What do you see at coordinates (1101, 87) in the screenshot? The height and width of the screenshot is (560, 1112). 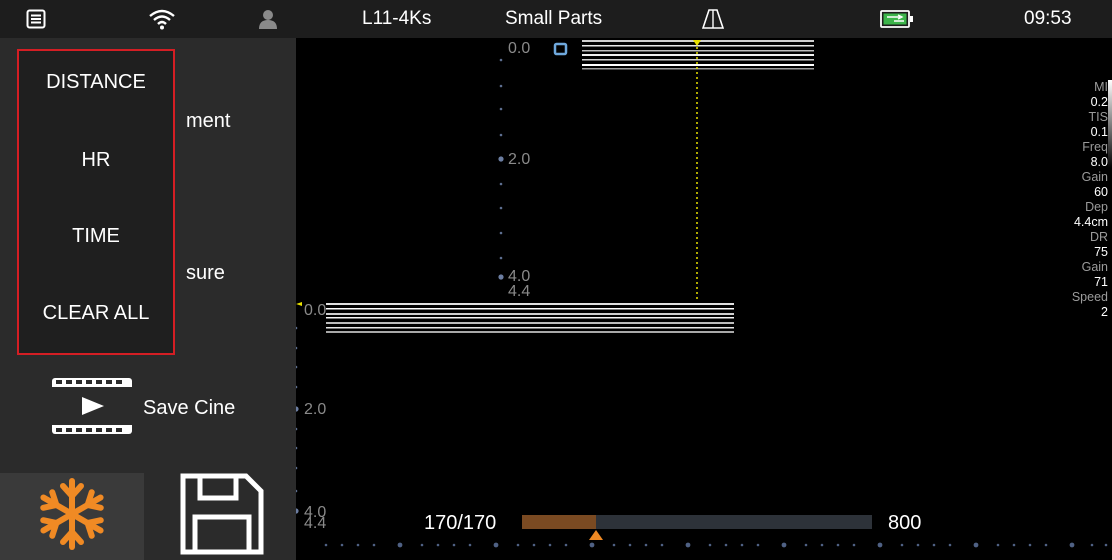 I see `param-label: MI` at bounding box center [1101, 87].